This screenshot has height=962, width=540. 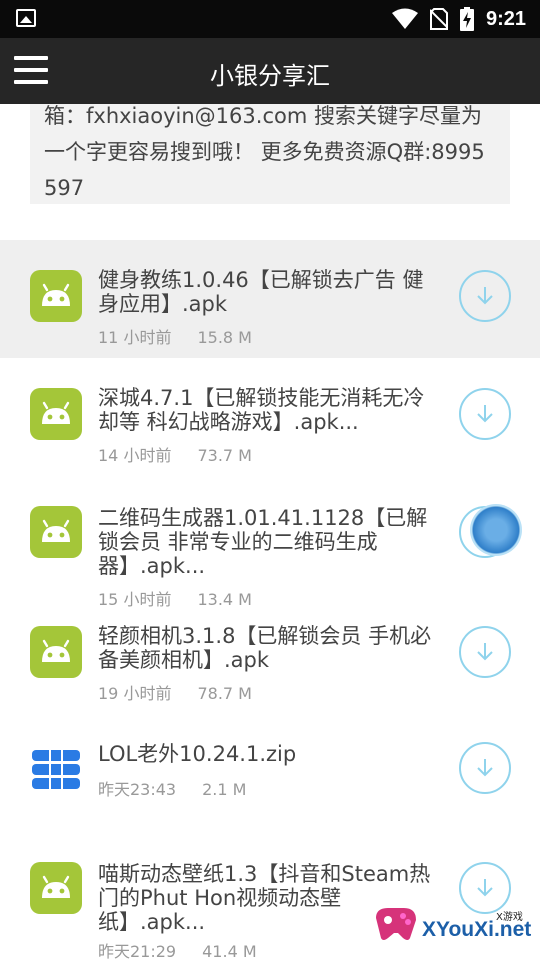 I want to click on file-title-line: 二维码生成器1.01.41.1128【已解, so click(x=263, y=518).